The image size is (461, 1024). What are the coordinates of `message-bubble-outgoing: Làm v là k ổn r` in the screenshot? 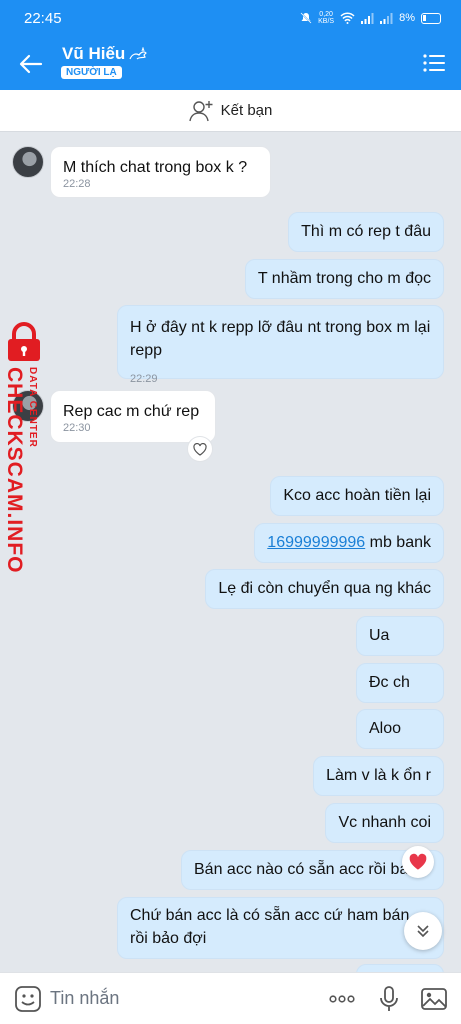 It's located at (378, 776).